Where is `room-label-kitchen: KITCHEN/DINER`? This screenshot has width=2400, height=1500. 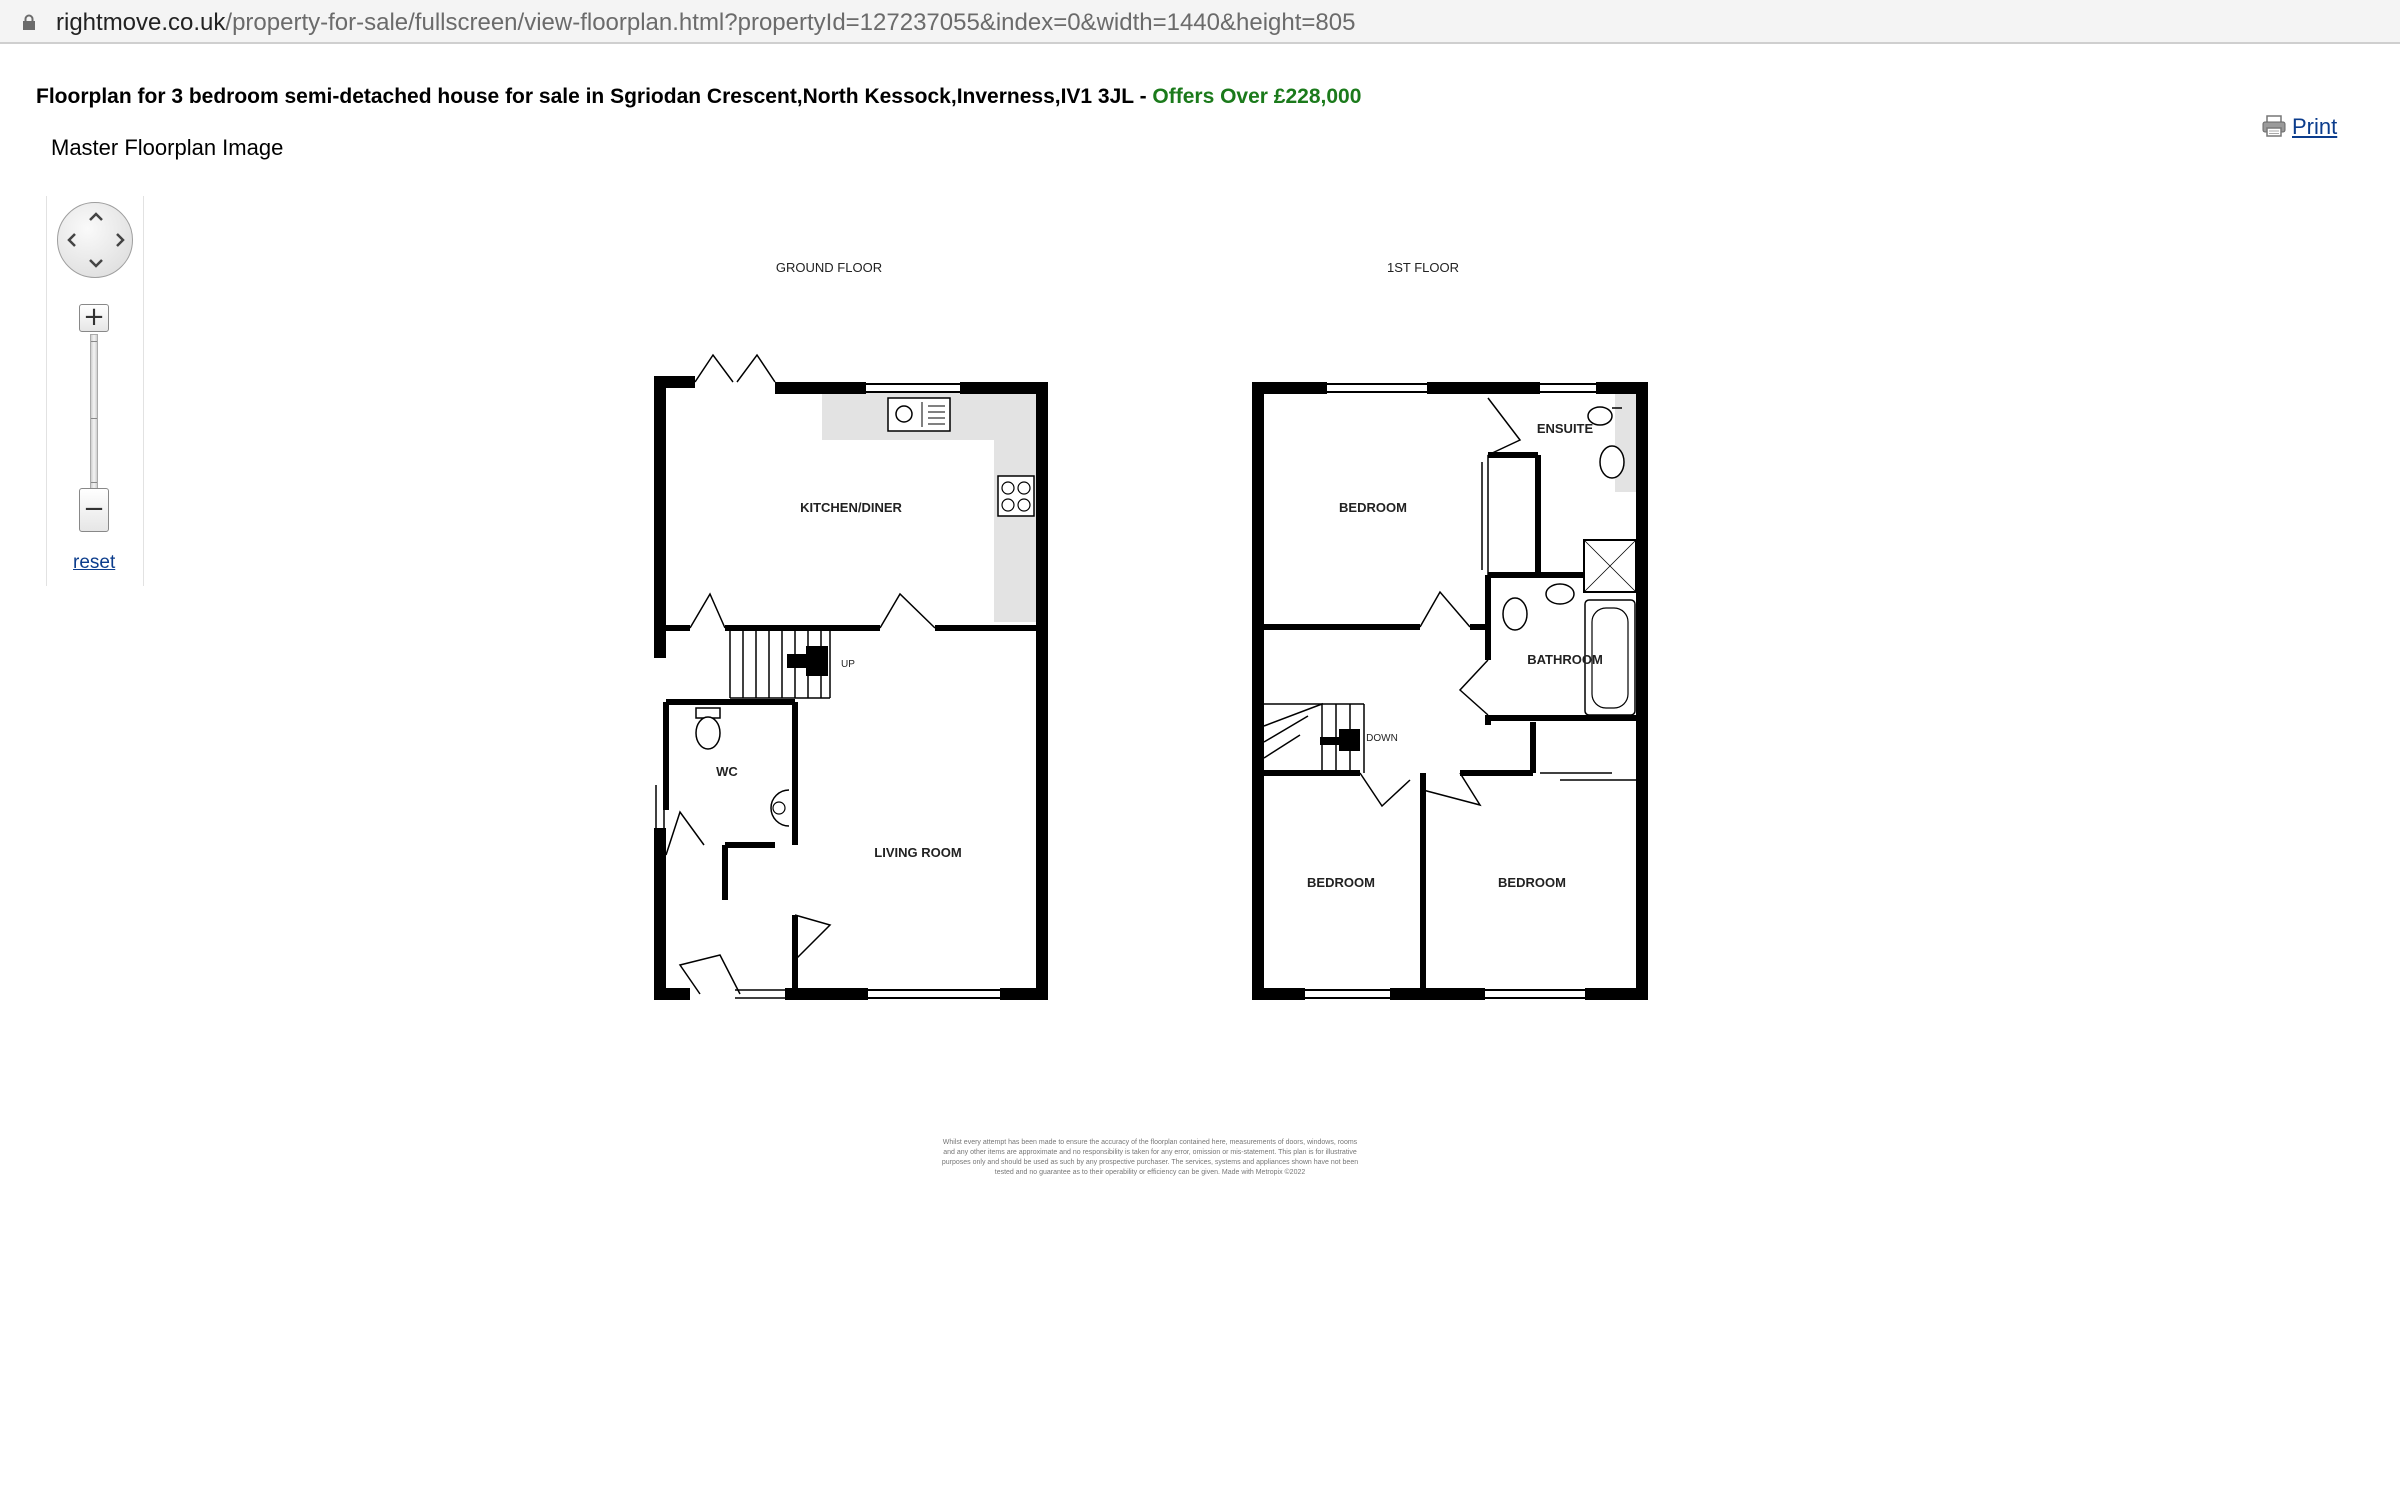
room-label-kitchen: KITCHEN/DINER is located at coordinates (851, 507).